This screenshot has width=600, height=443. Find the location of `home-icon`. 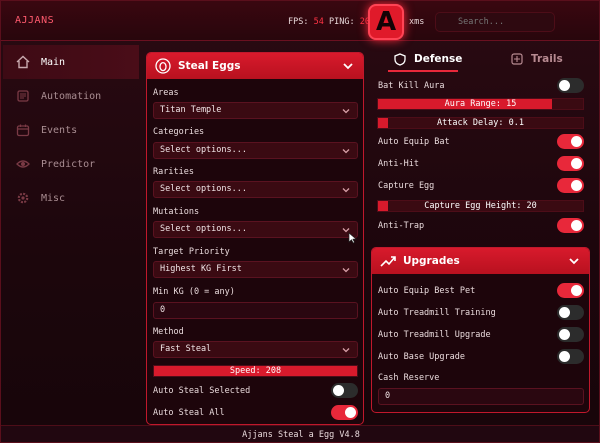

home-icon is located at coordinates (23, 62).